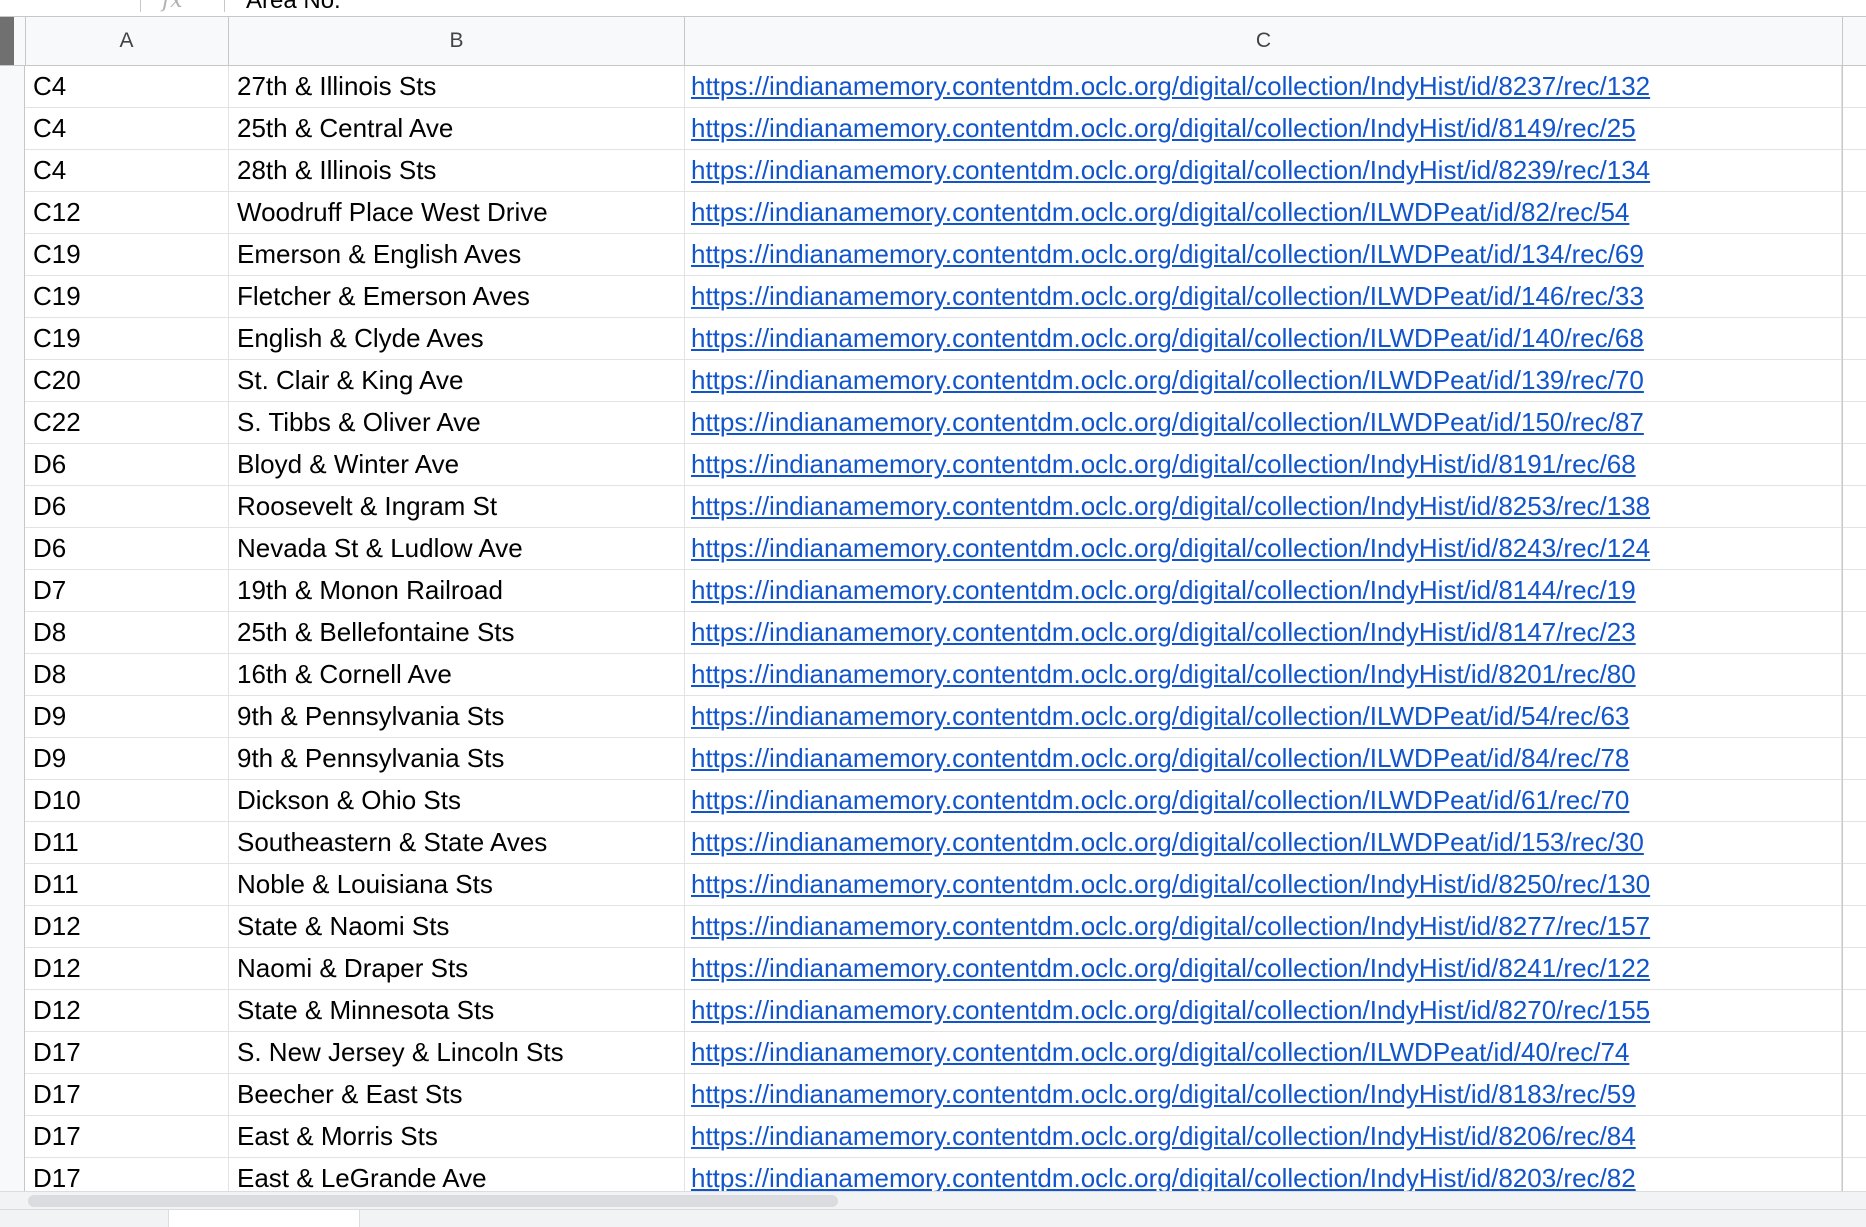  I want to click on cell-location: Dickson & Ohio Sts, so click(457, 800).